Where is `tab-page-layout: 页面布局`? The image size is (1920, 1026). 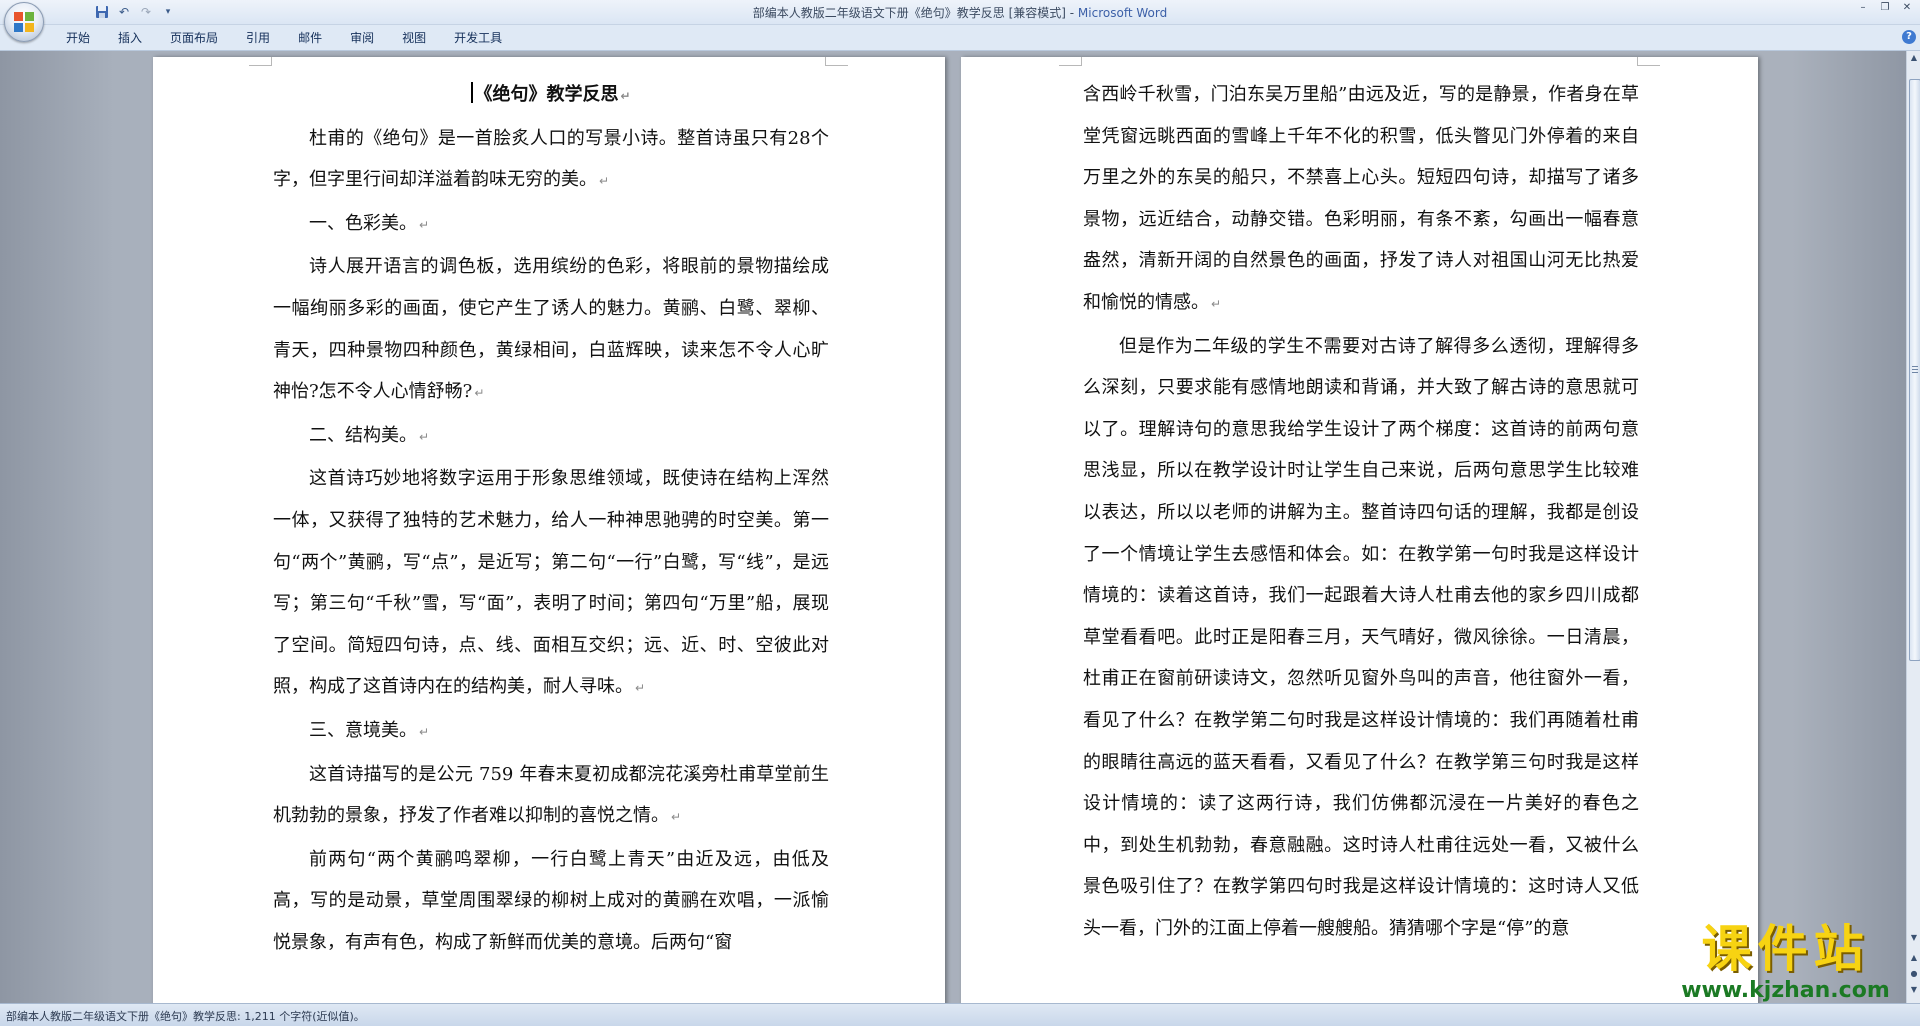
tab-page-layout: 页面布局 is located at coordinates (194, 38).